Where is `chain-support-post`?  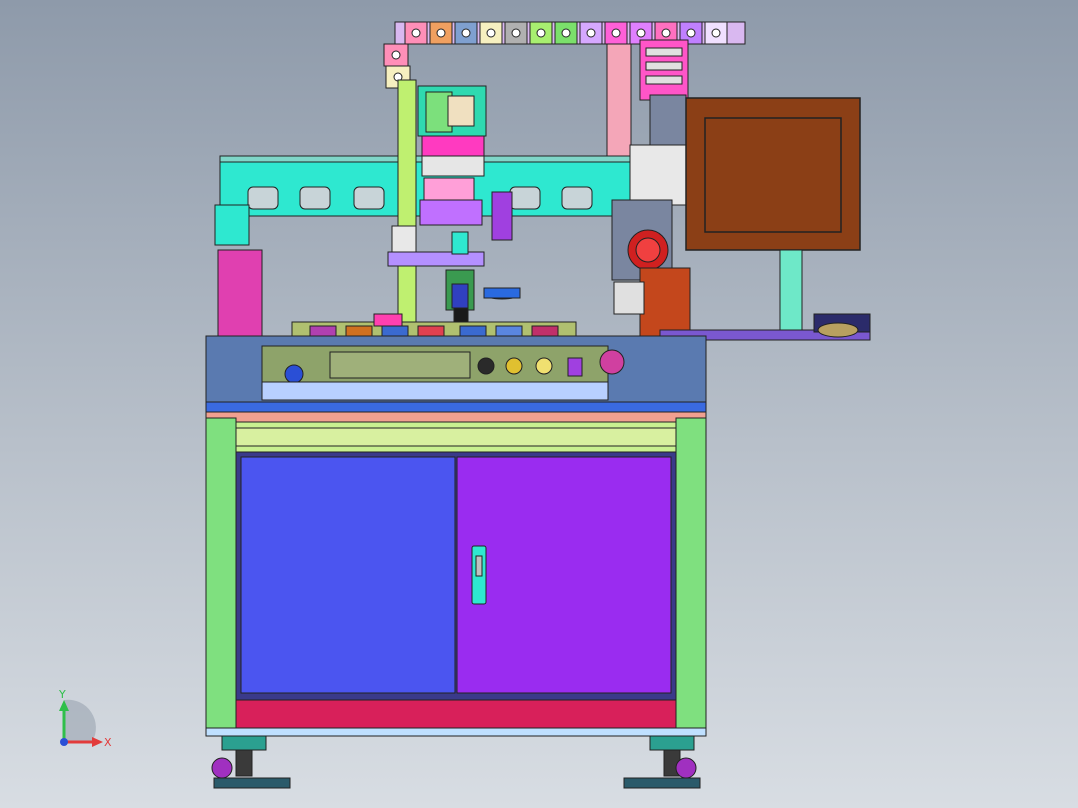 chain-support-post is located at coordinates (647, 98).